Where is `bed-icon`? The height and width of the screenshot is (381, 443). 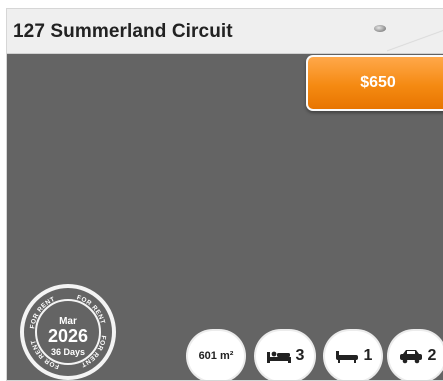 bed-icon is located at coordinates (278, 357).